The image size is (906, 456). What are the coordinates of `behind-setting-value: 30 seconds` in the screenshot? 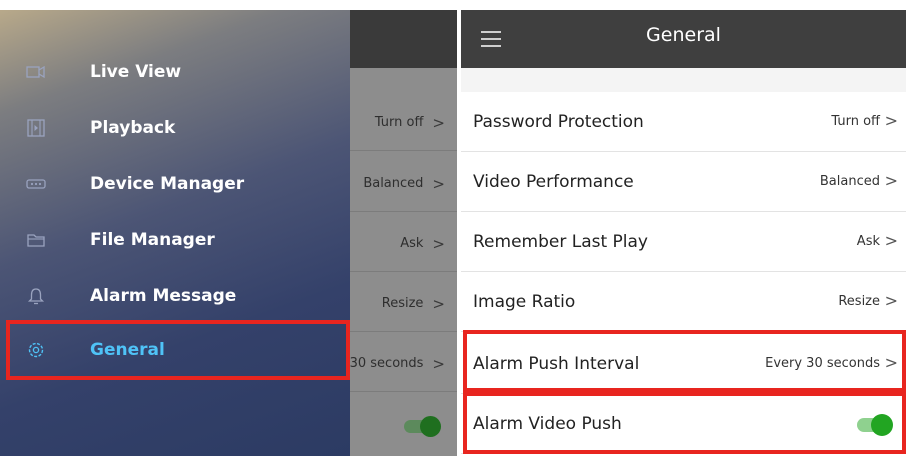 It's located at (386, 363).